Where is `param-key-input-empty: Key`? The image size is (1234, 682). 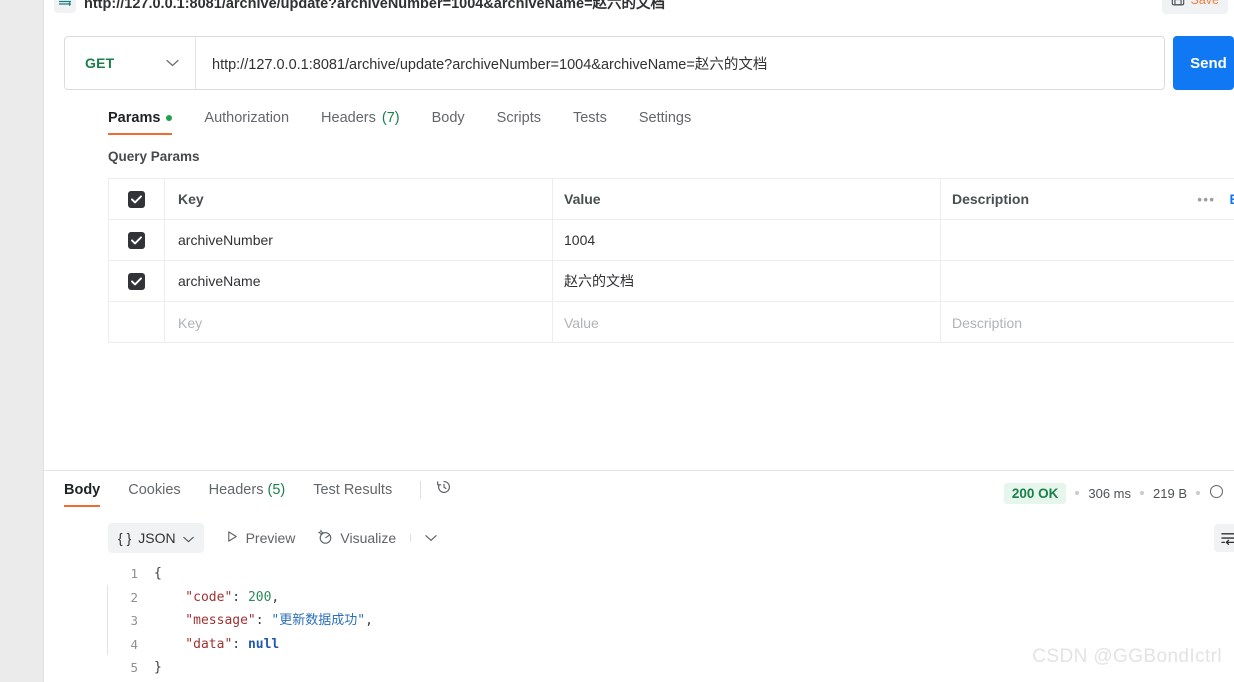
param-key-input-empty: Key is located at coordinates (359, 322).